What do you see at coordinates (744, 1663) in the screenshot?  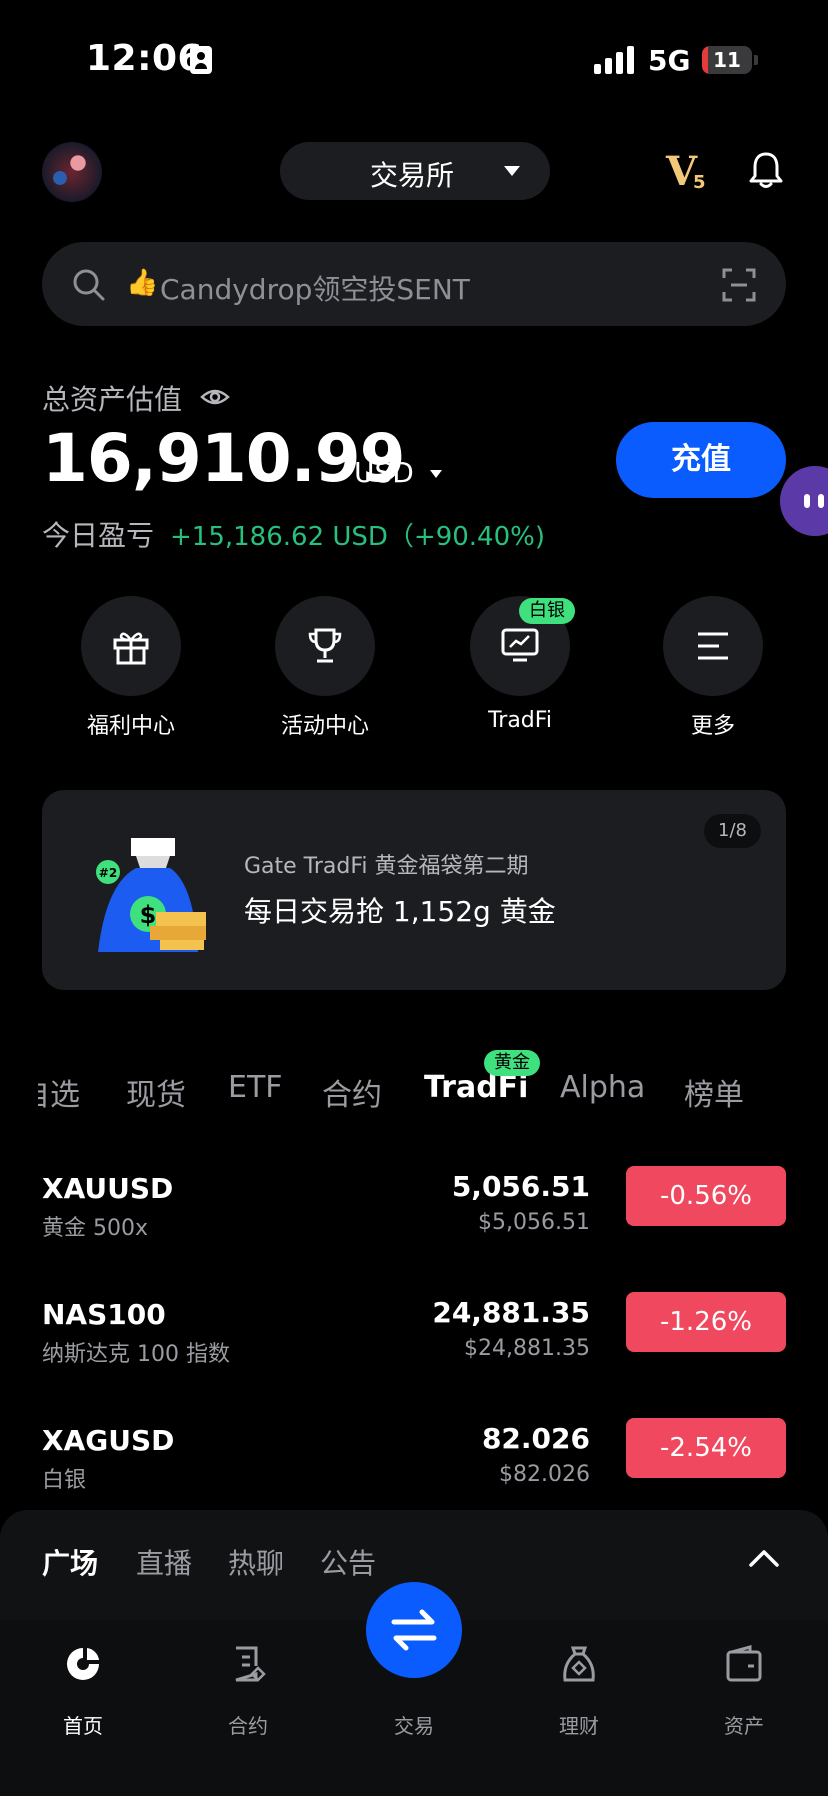 I see `wallet-icon` at bounding box center [744, 1663].